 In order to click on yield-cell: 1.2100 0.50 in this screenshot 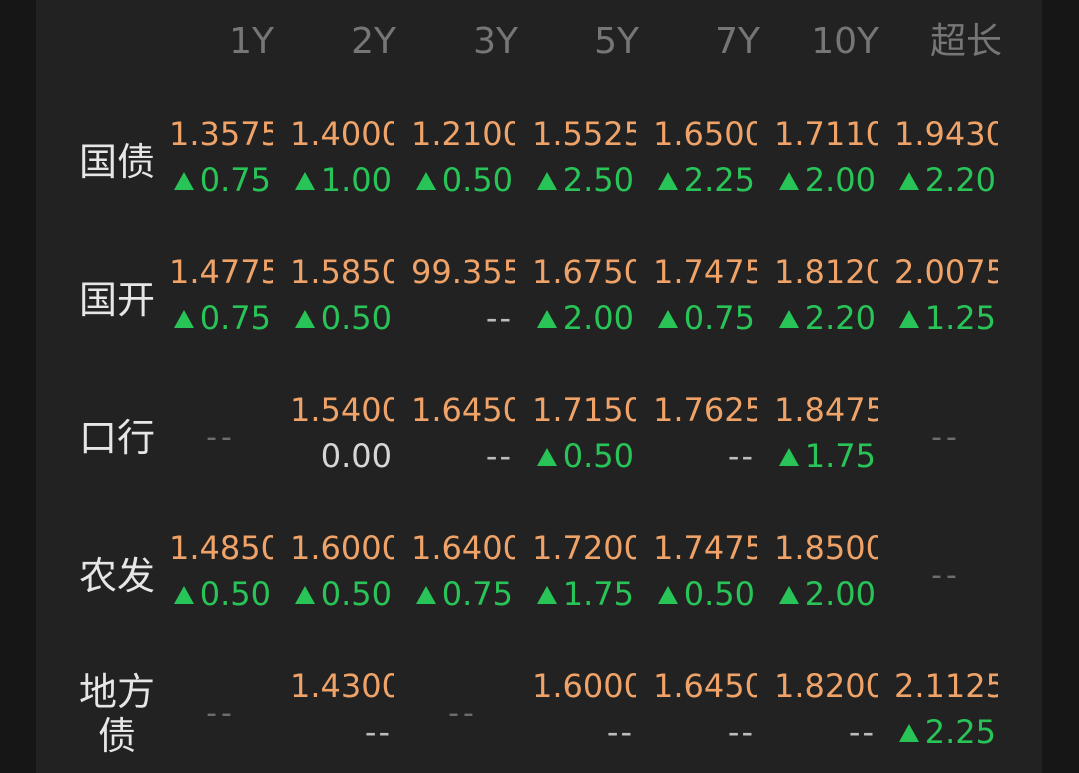, I will do `click(463, 162)`.